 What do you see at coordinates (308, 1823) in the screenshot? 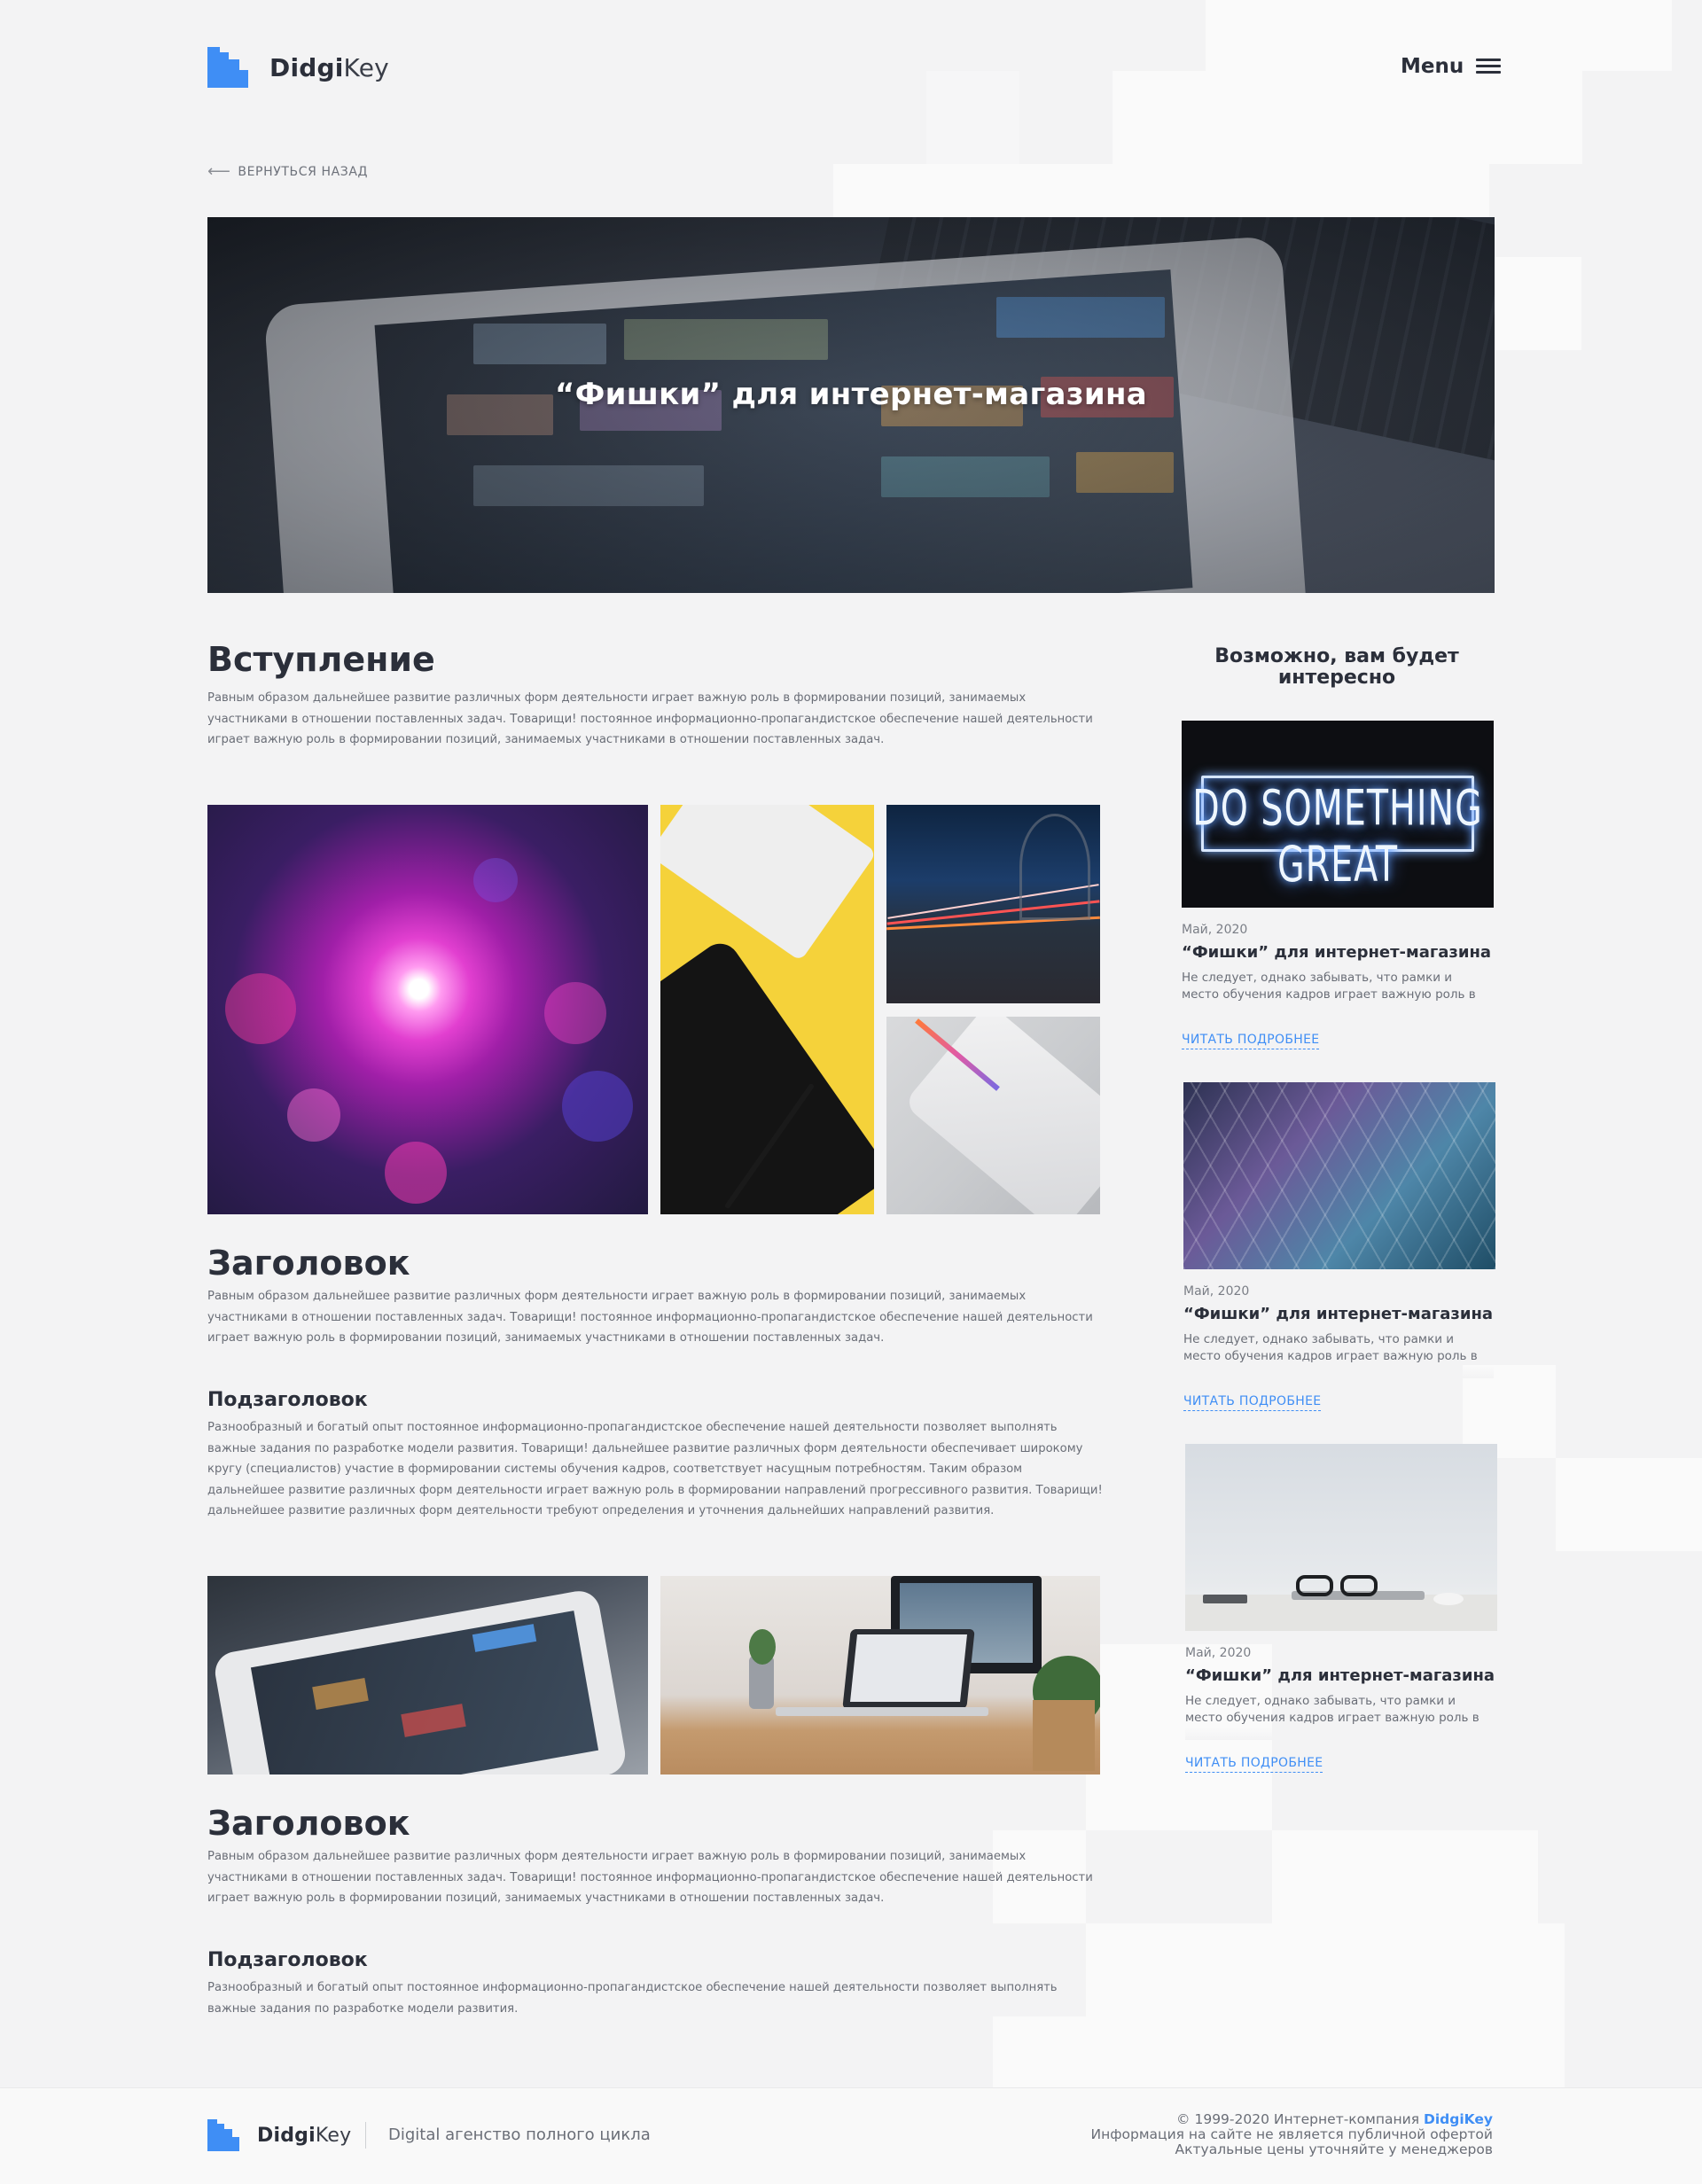
I see `section2-heading: Заголовок` at bounding box center [308, 1823].